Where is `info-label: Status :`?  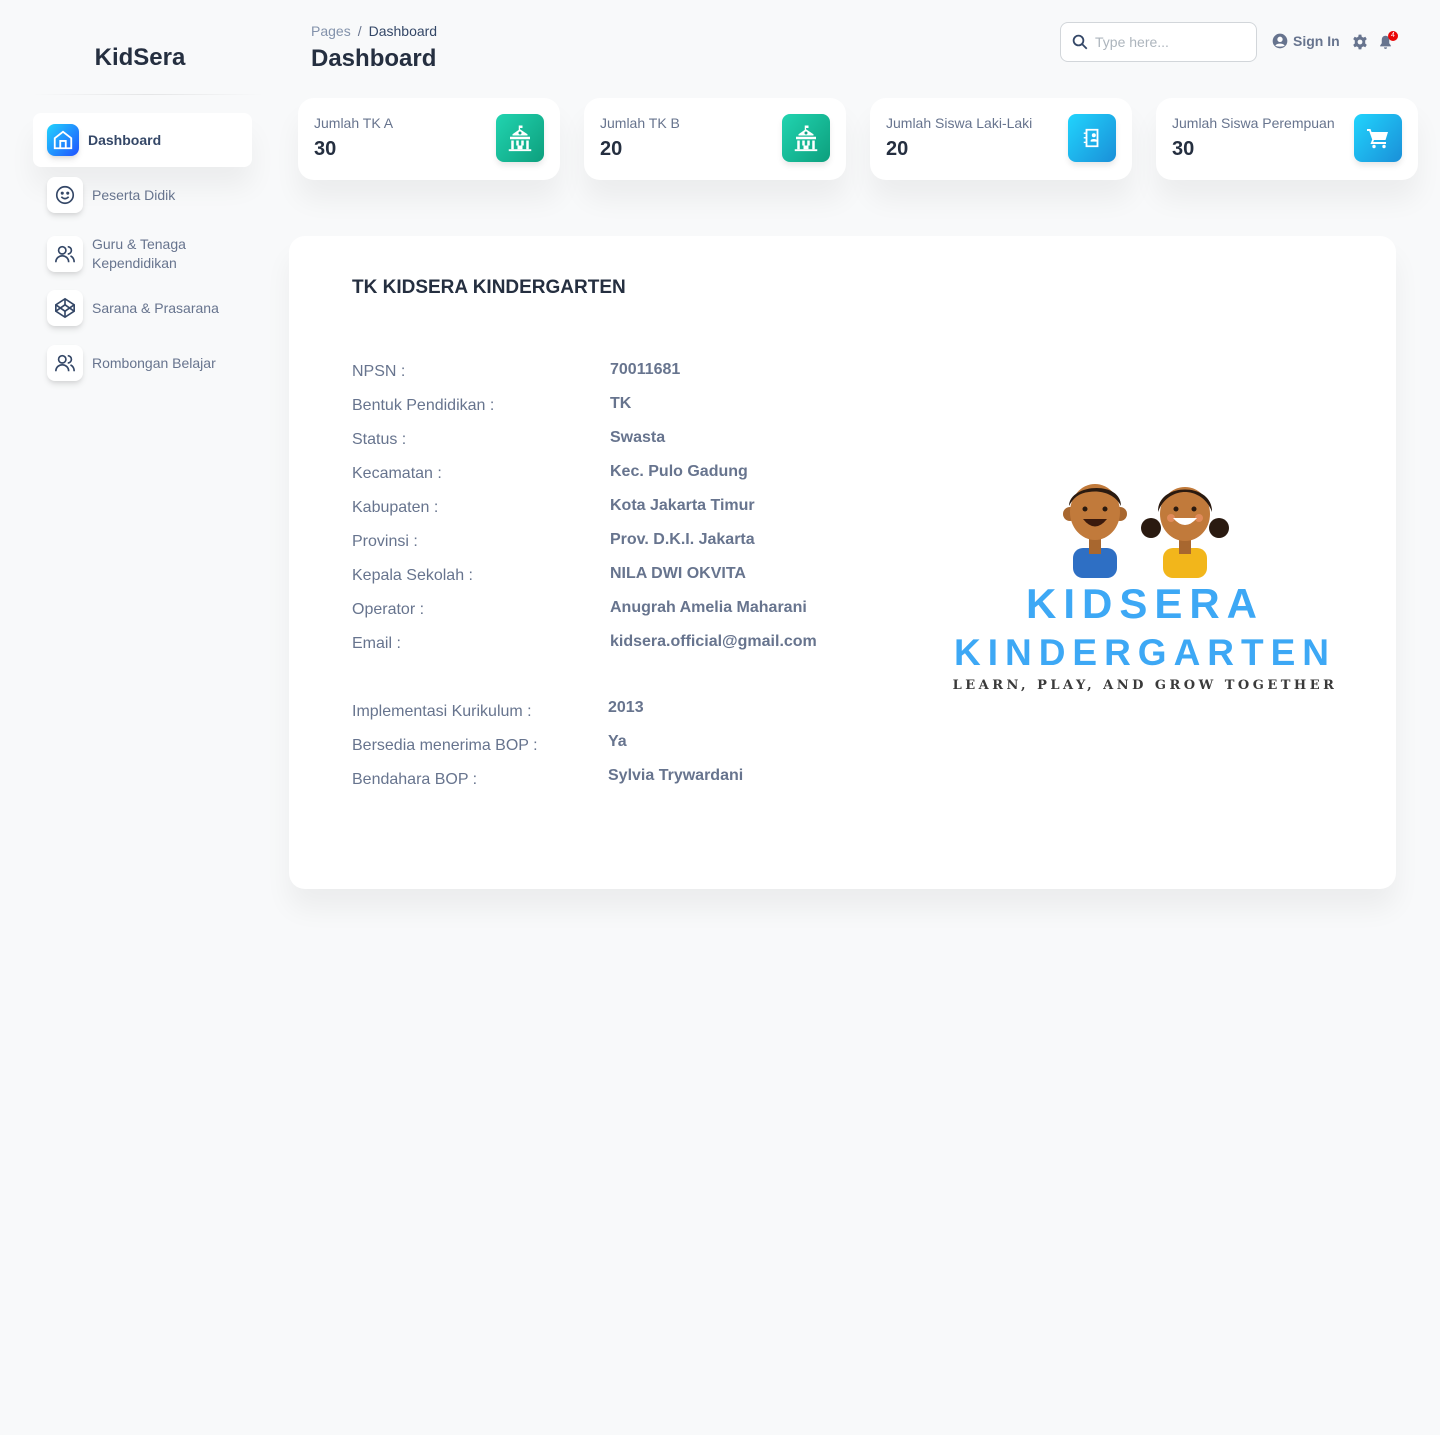
info-label: Status : is located at coordinates (379, 439).